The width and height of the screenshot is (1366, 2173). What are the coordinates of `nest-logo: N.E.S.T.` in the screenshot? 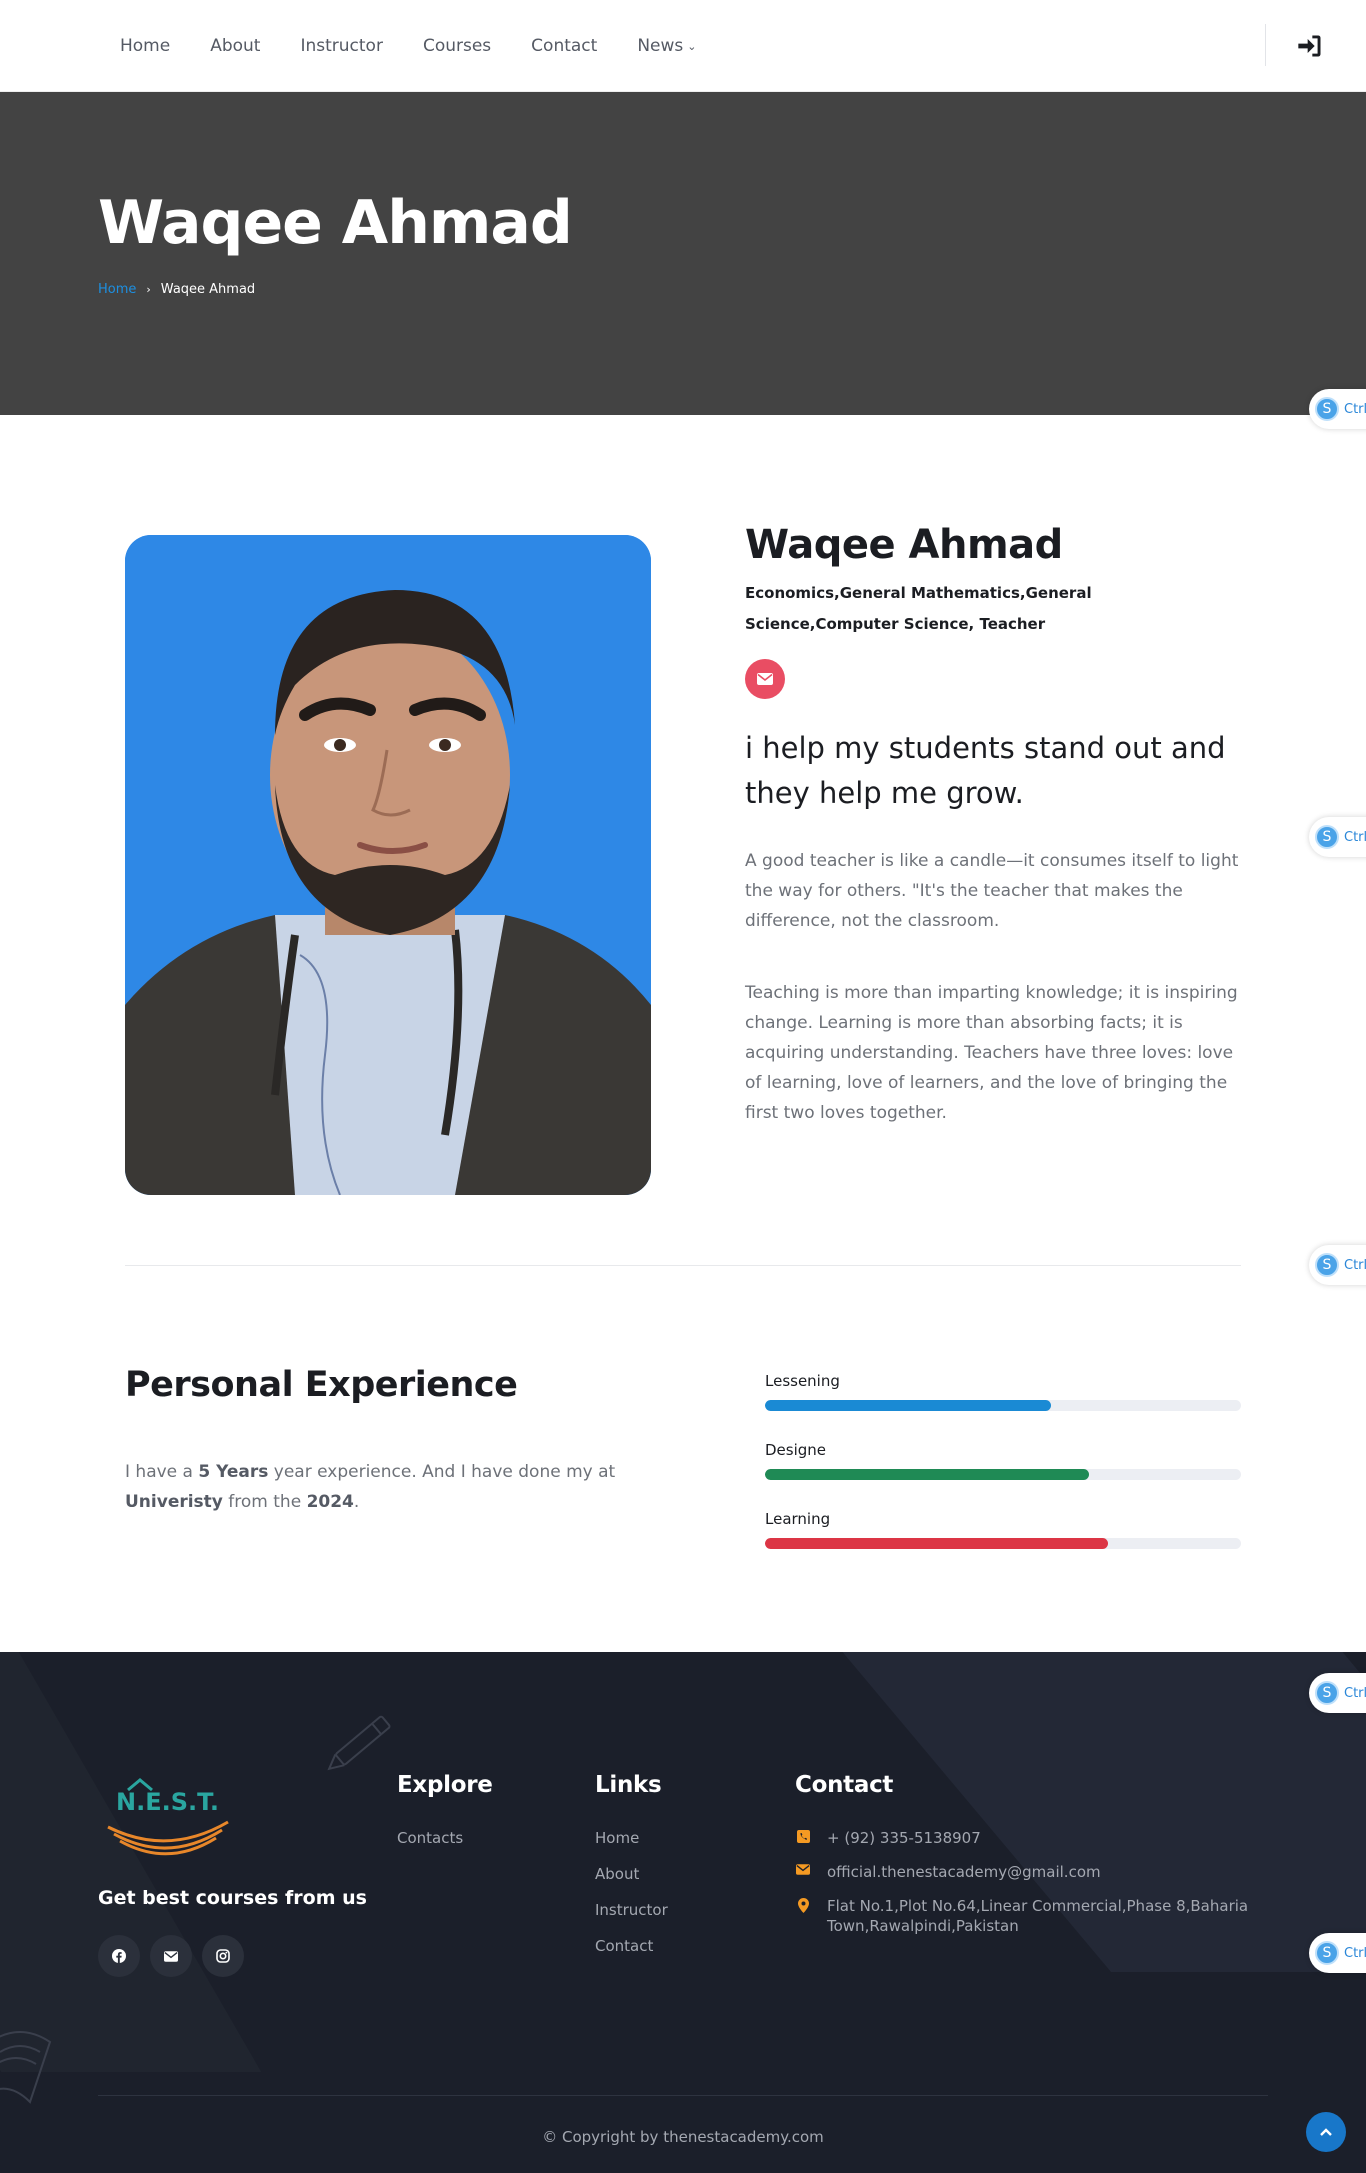 It's located at (168, 1817).